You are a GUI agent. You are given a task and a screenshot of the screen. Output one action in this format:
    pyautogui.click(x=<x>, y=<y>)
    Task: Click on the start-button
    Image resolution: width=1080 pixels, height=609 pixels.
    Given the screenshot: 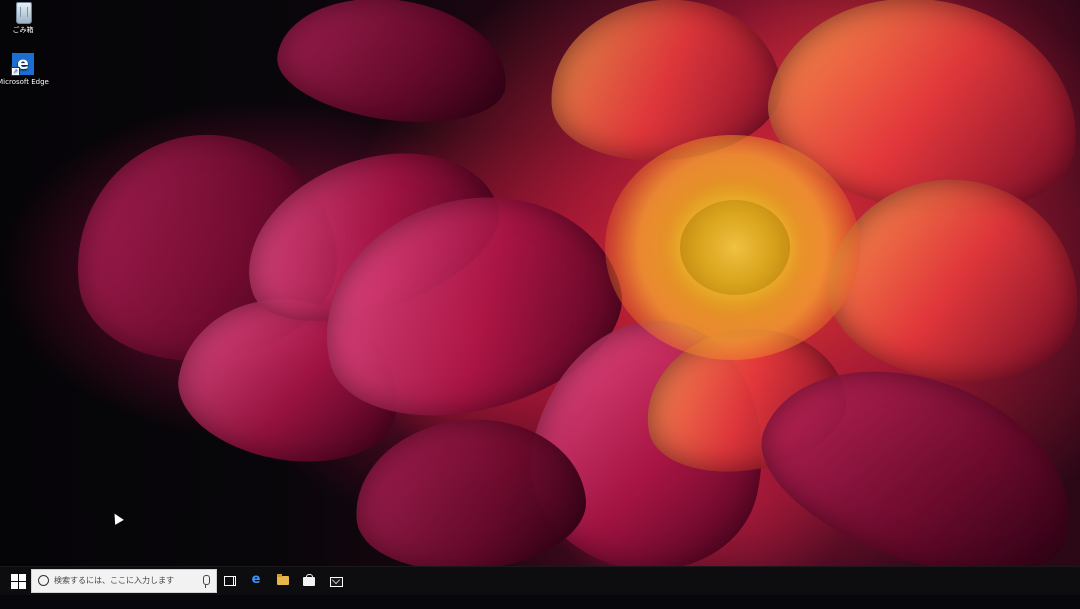 What is the action you would take?
    pyautogui.click(x=18, y=581)
    